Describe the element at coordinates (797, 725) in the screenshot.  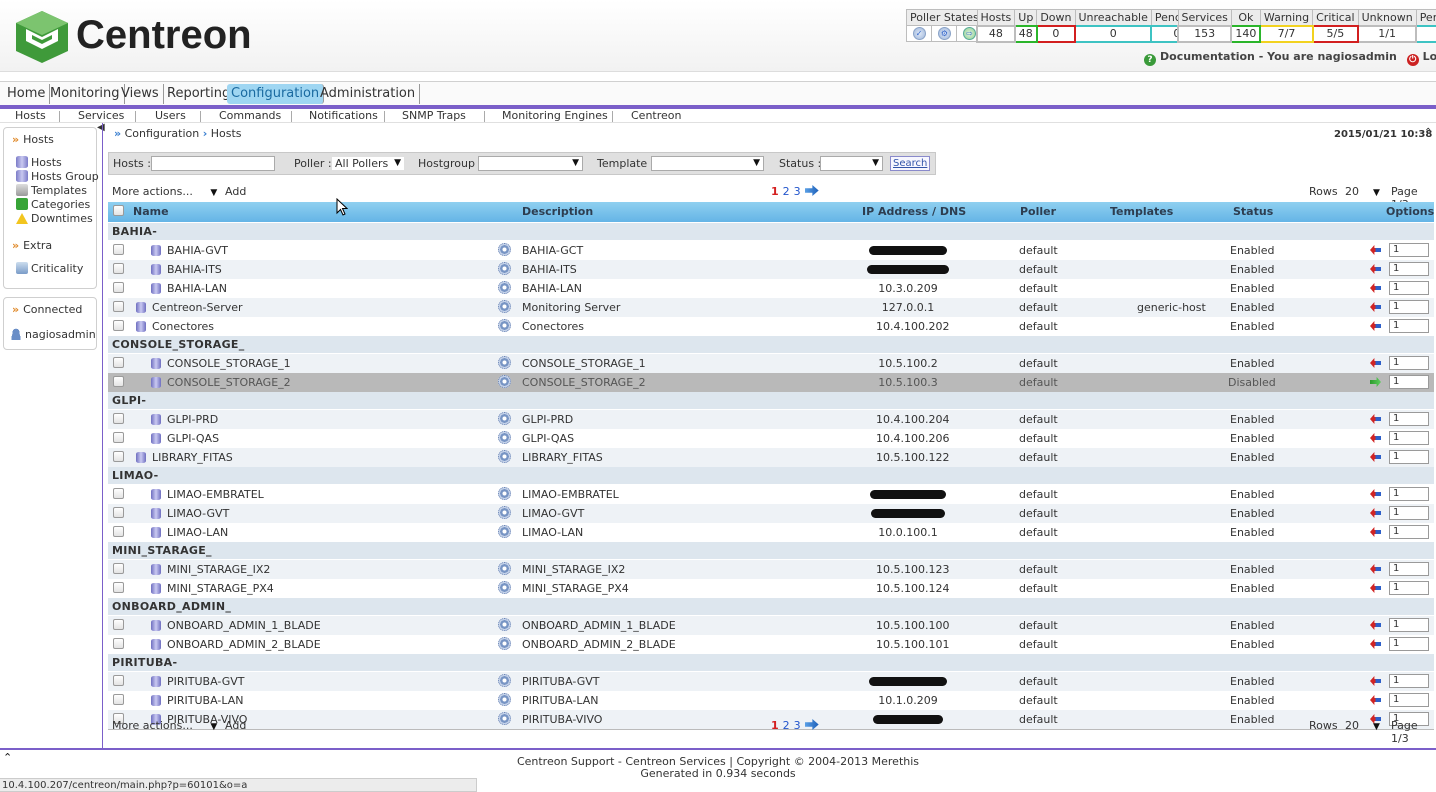
I see `page-link-3-bottom: 3` at that location.